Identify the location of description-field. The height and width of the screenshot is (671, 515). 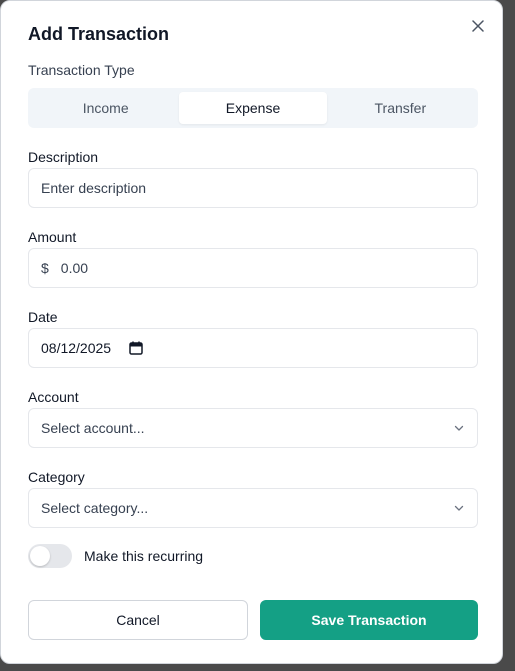
(253, 188).